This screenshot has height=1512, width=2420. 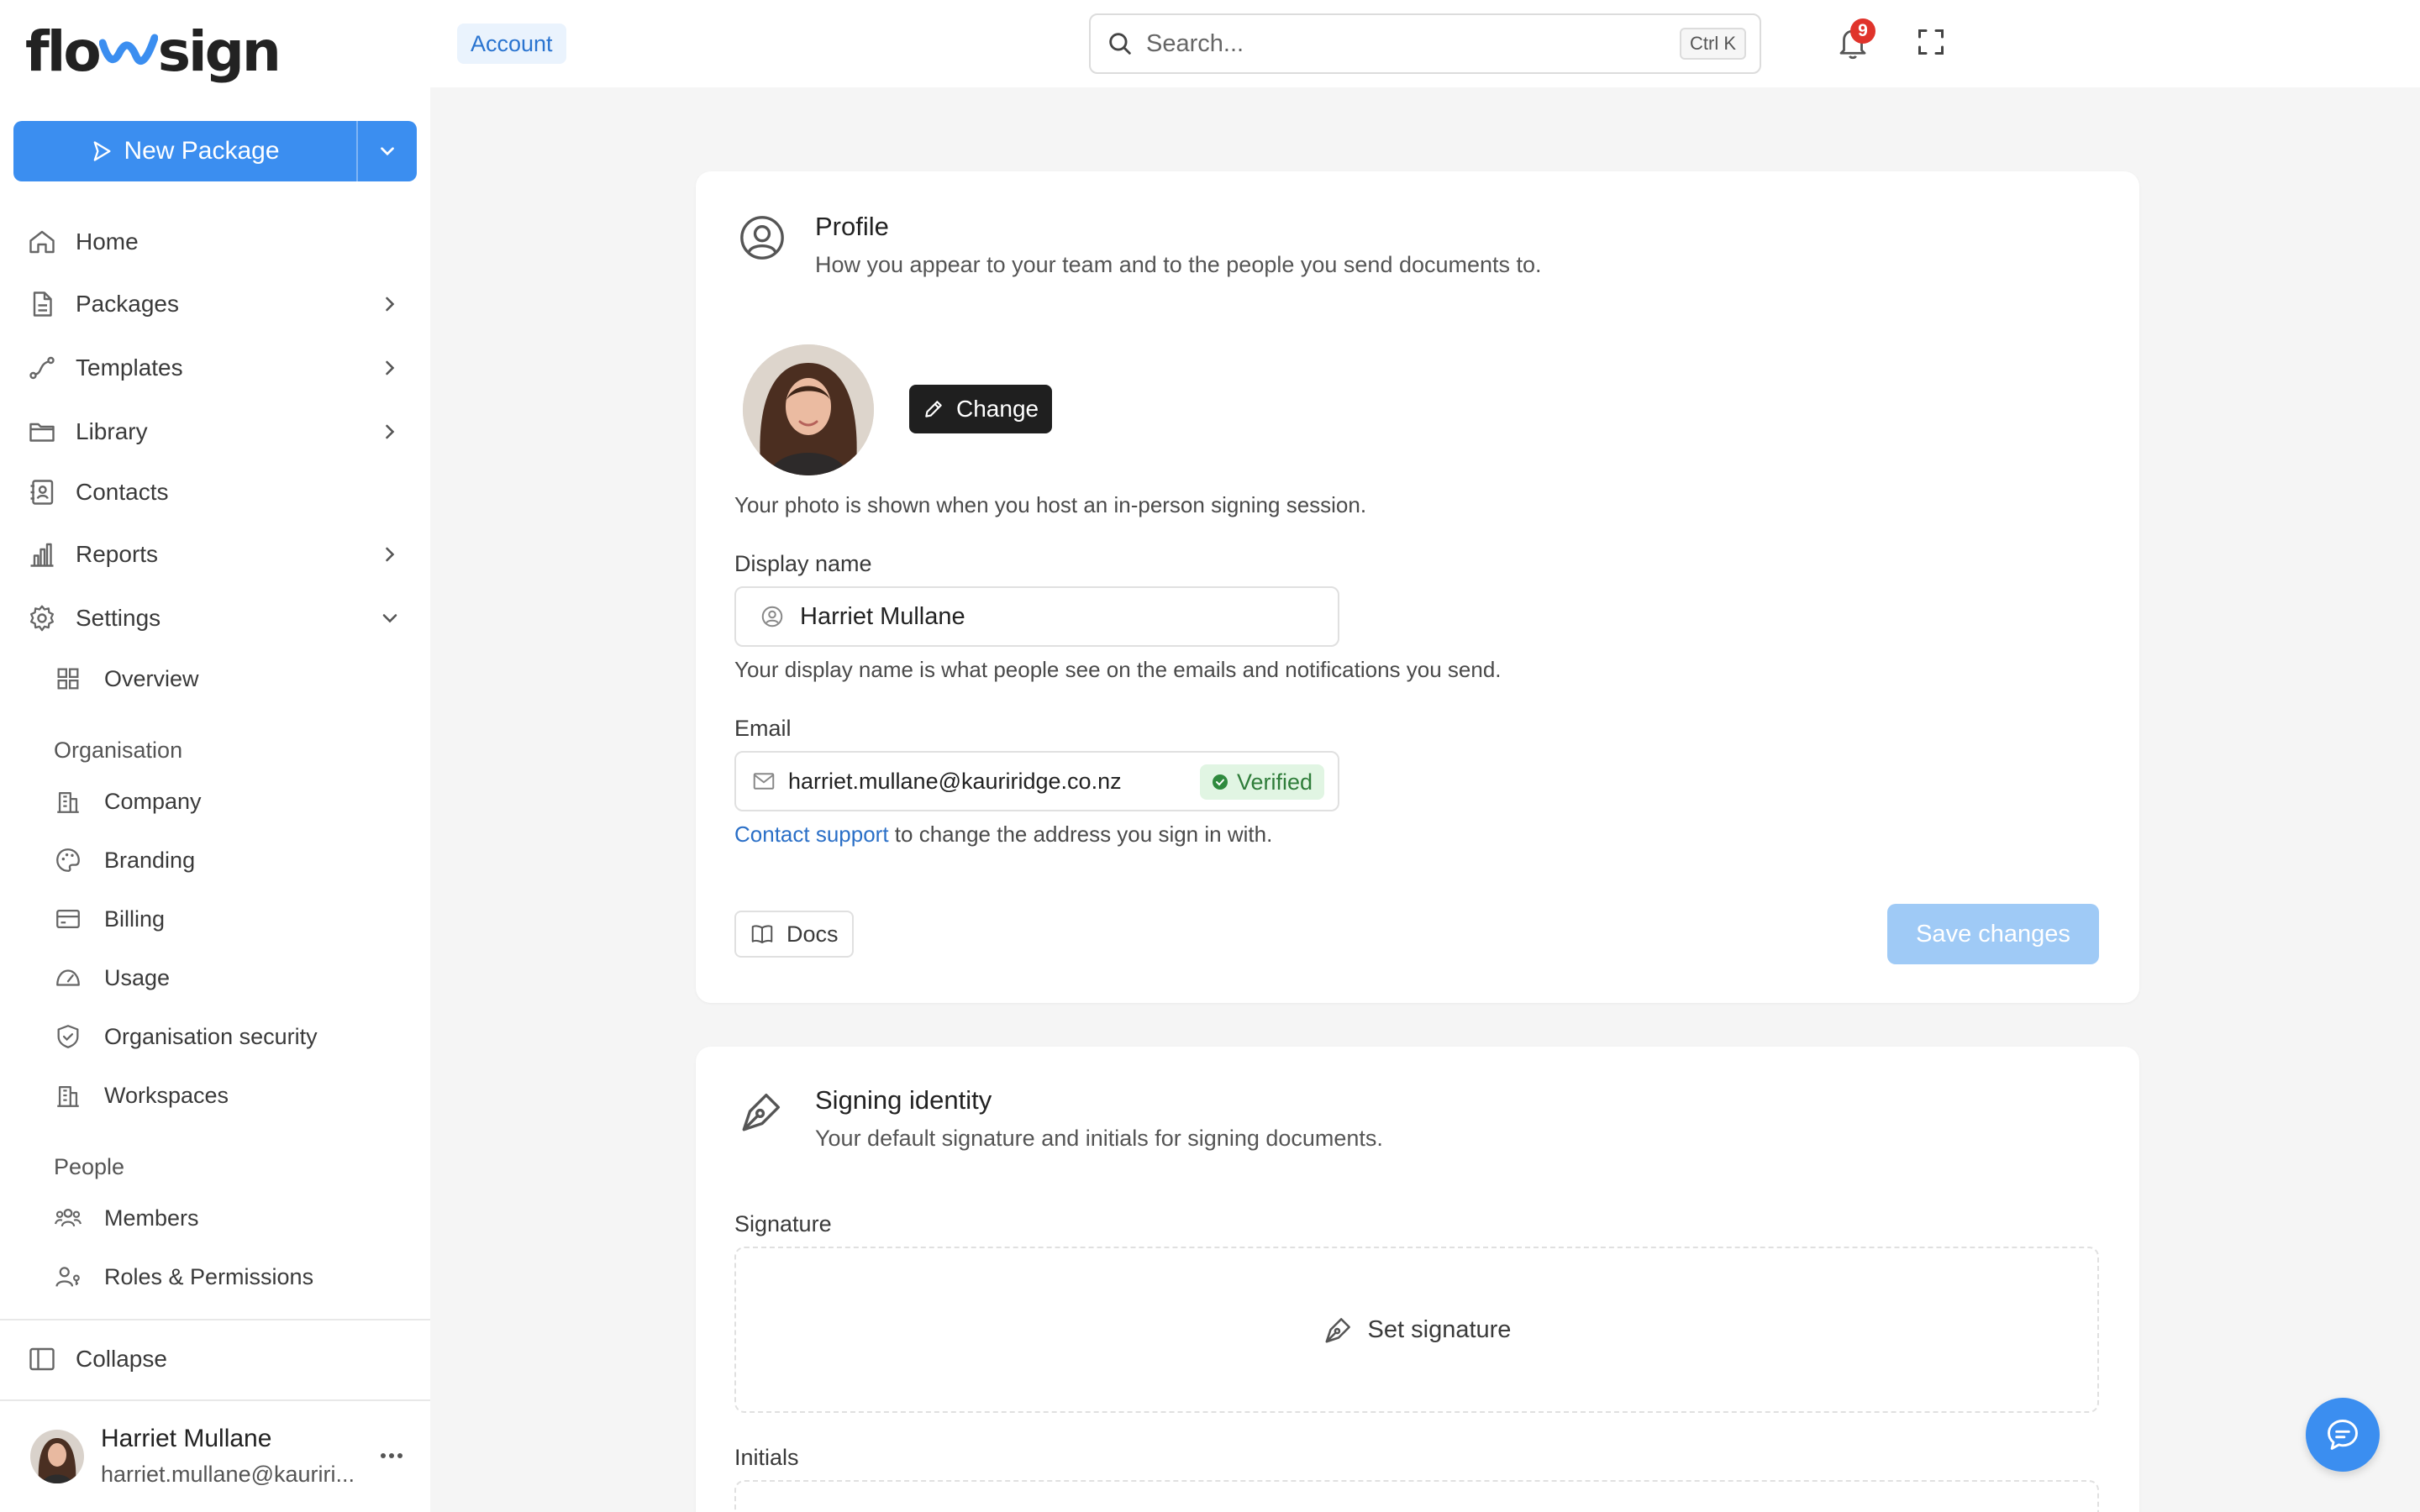 What do you see at coordinates (215, 242) in the screenshot?
I see `sidebar-item-home: Home` at bounding box center [215, 242].